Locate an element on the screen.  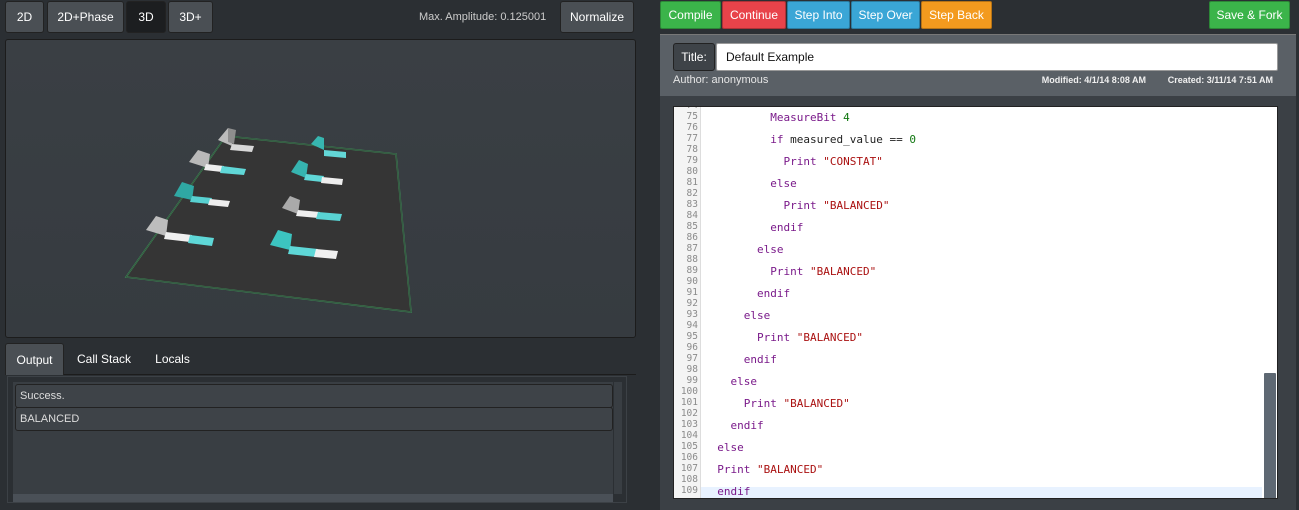
plot-plane is located at coordinates (268, 224).